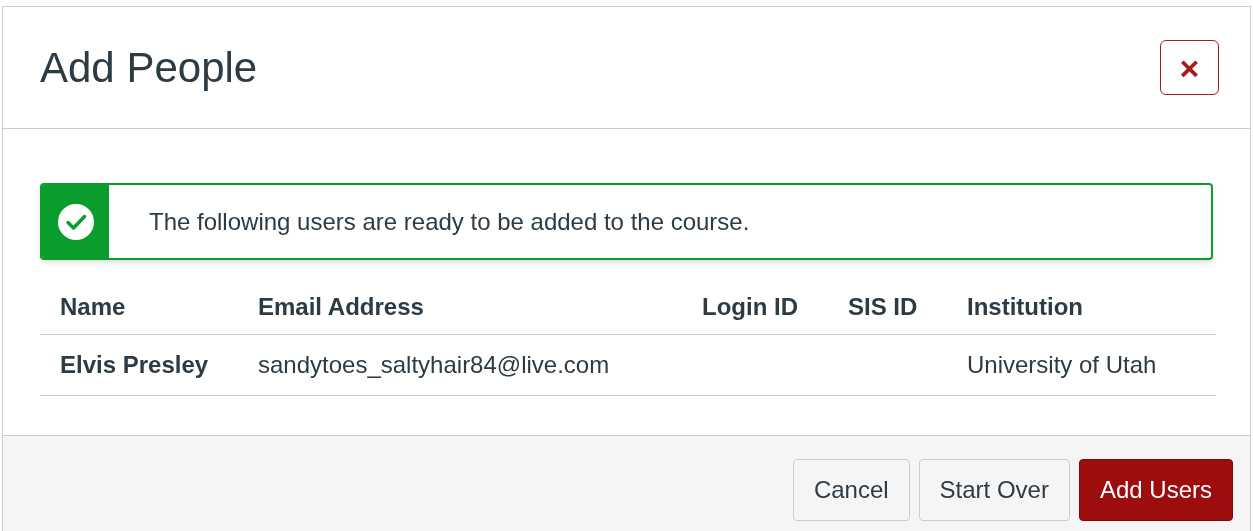 The width and height of the screenshot is (1253, 531). What do you see at coordinates (449, 221) in the screenshot?
I see `alert-message: The following users are ready to be added to the course.` at bounding box center [449, 221].